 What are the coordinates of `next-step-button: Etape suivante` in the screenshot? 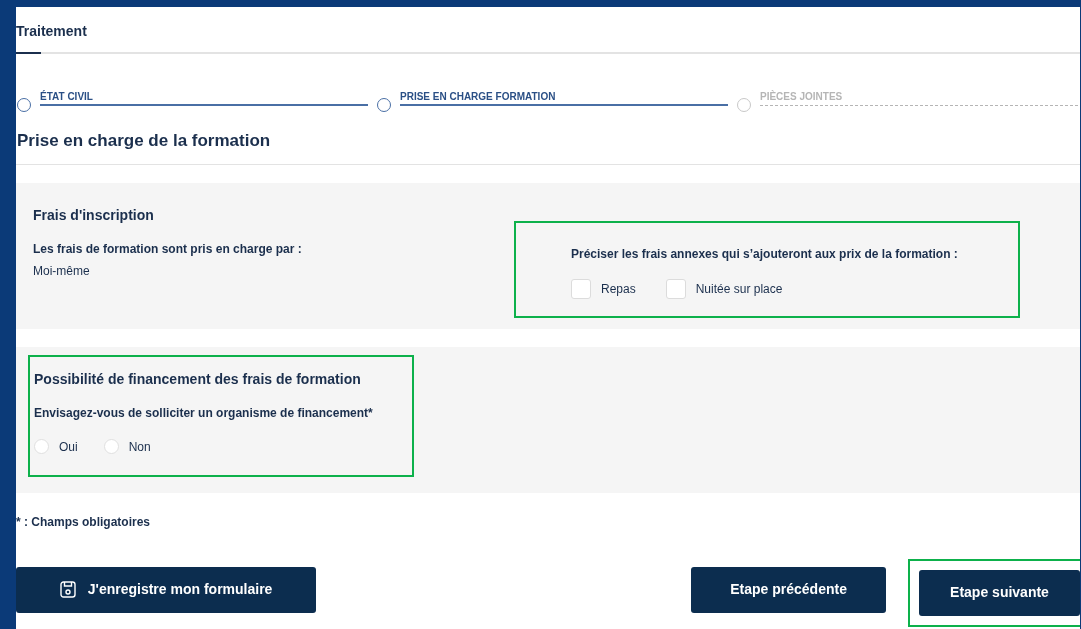 It's located at (999, 592).